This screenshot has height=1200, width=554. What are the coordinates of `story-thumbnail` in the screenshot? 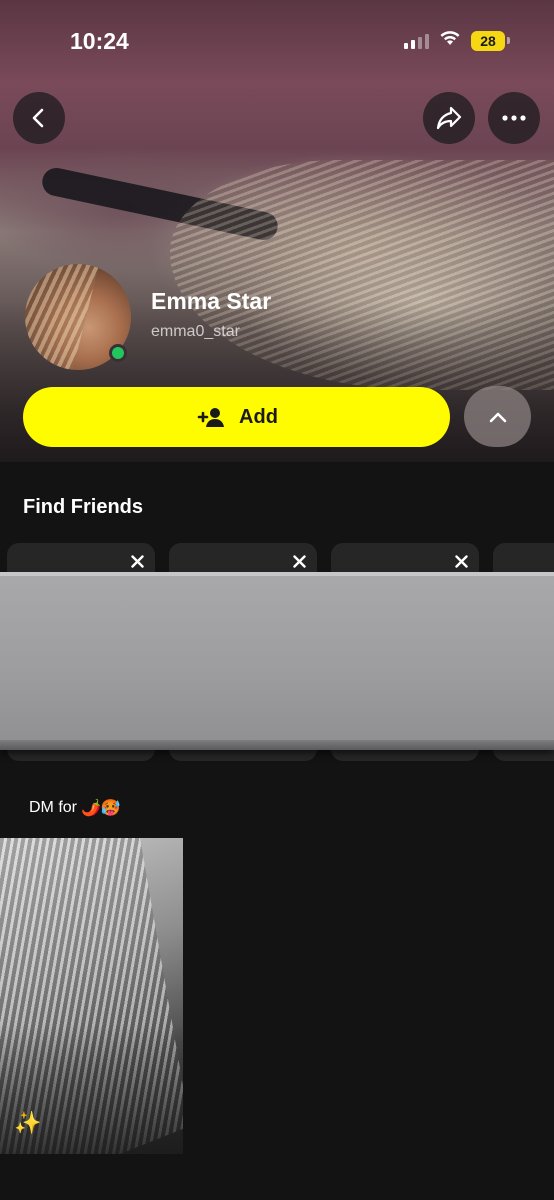 It's located at (91, 996).